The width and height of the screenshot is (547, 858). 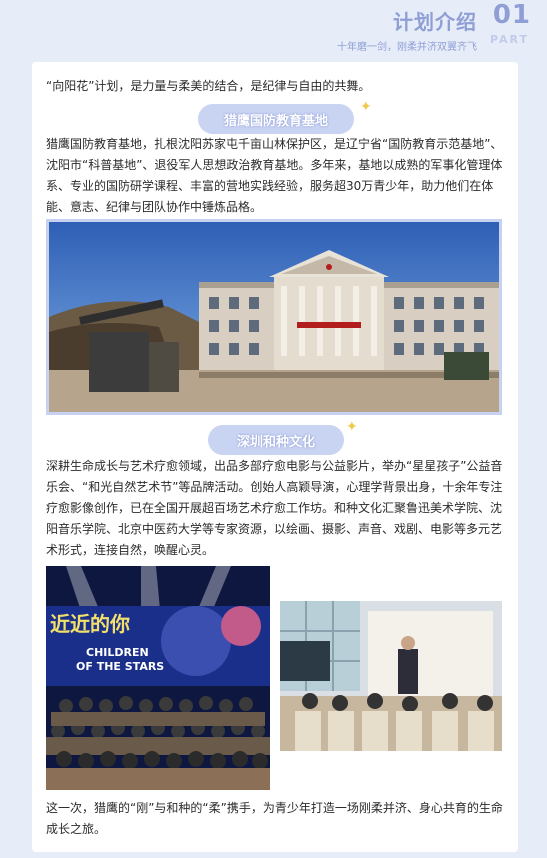 I want to click on intro-text: “向阳花”计划，是力量与柔美的结合，是纪律与自由的共舞。, so click(x=208, y=86).